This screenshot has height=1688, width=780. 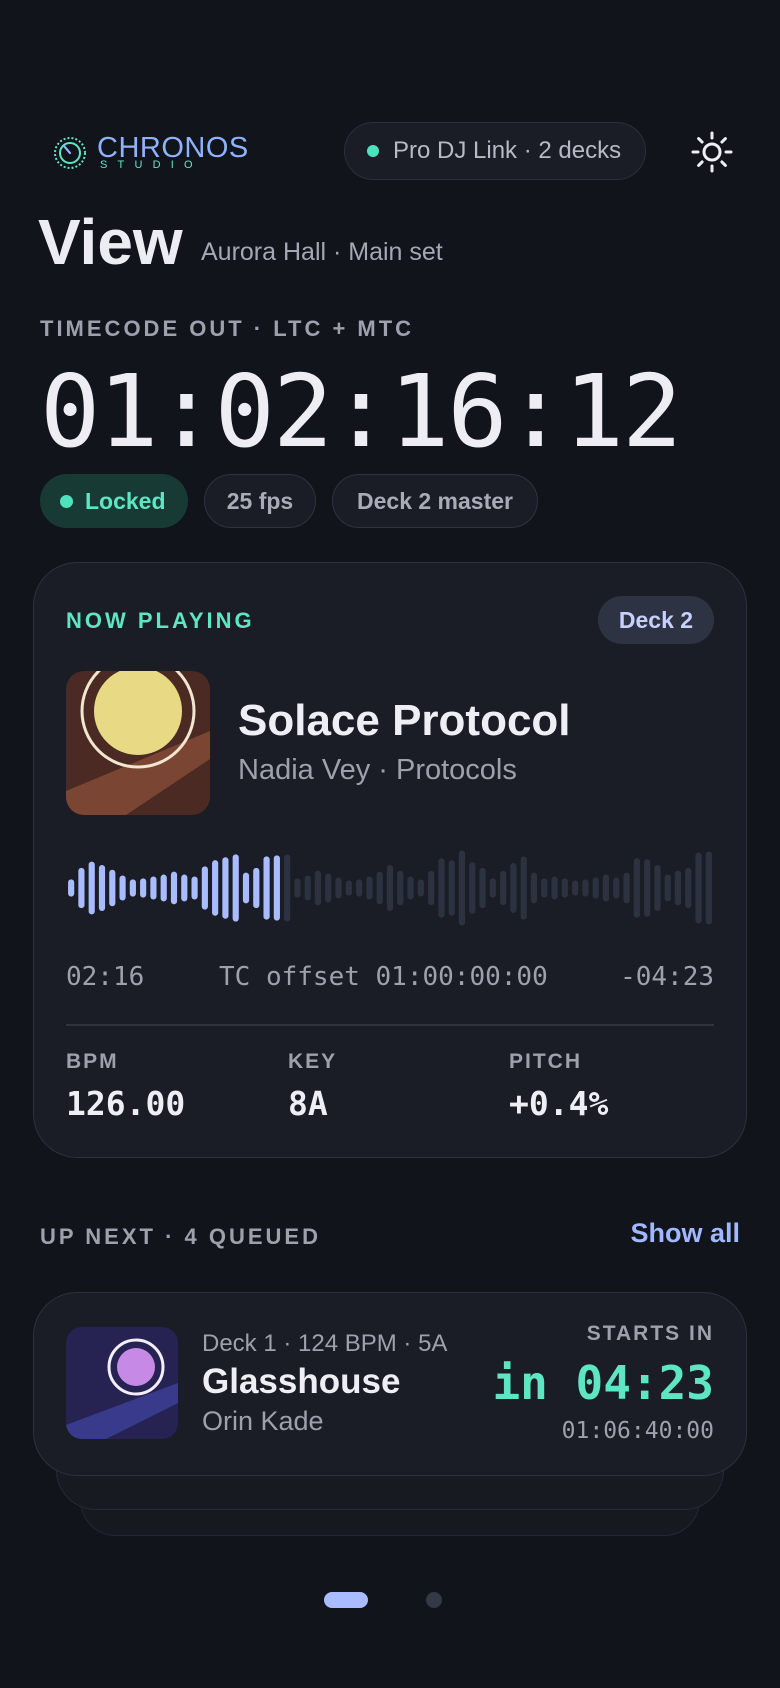 I want to click on pager-dot-active, so click(x=346, y=1600).